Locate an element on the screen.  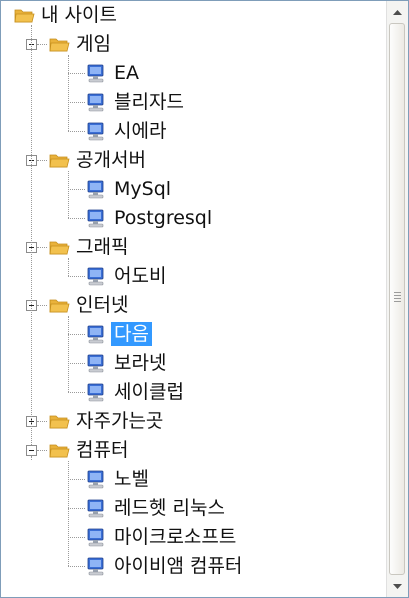
tree-node-leaf: 레드헷 리눅스 is located at coordinates (193, 508).